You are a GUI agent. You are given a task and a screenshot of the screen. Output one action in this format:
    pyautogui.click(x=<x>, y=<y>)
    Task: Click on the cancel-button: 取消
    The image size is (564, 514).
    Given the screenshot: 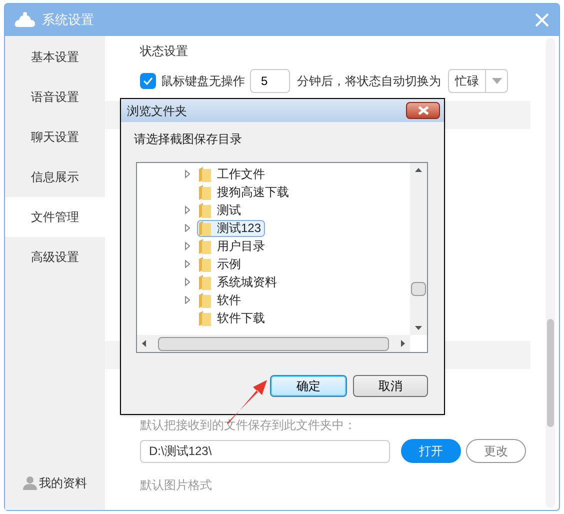 What is the action you would take?
    pyautogui.click(x=390, y=386)
    